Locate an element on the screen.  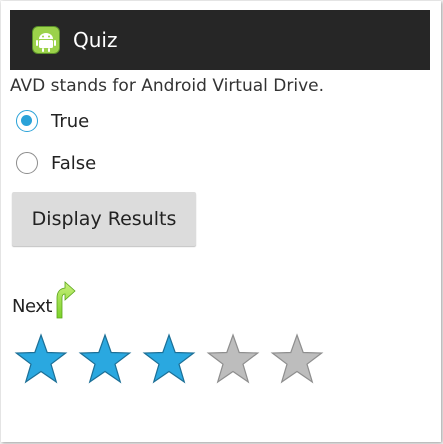
option-true: True is located at coordinates (52, 121).